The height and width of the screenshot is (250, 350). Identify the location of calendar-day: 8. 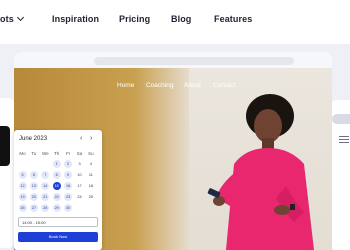
(56, 175).